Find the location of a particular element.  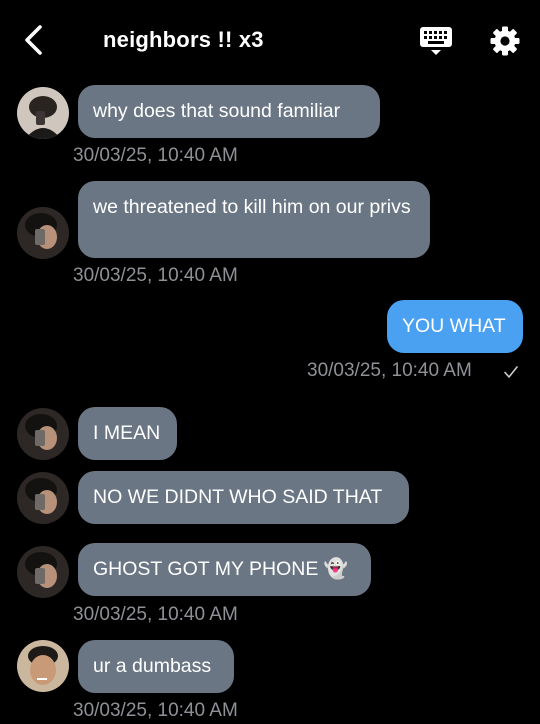

message-bubble-outgoing: YOU WHAT is located at coordinates (455, 326).